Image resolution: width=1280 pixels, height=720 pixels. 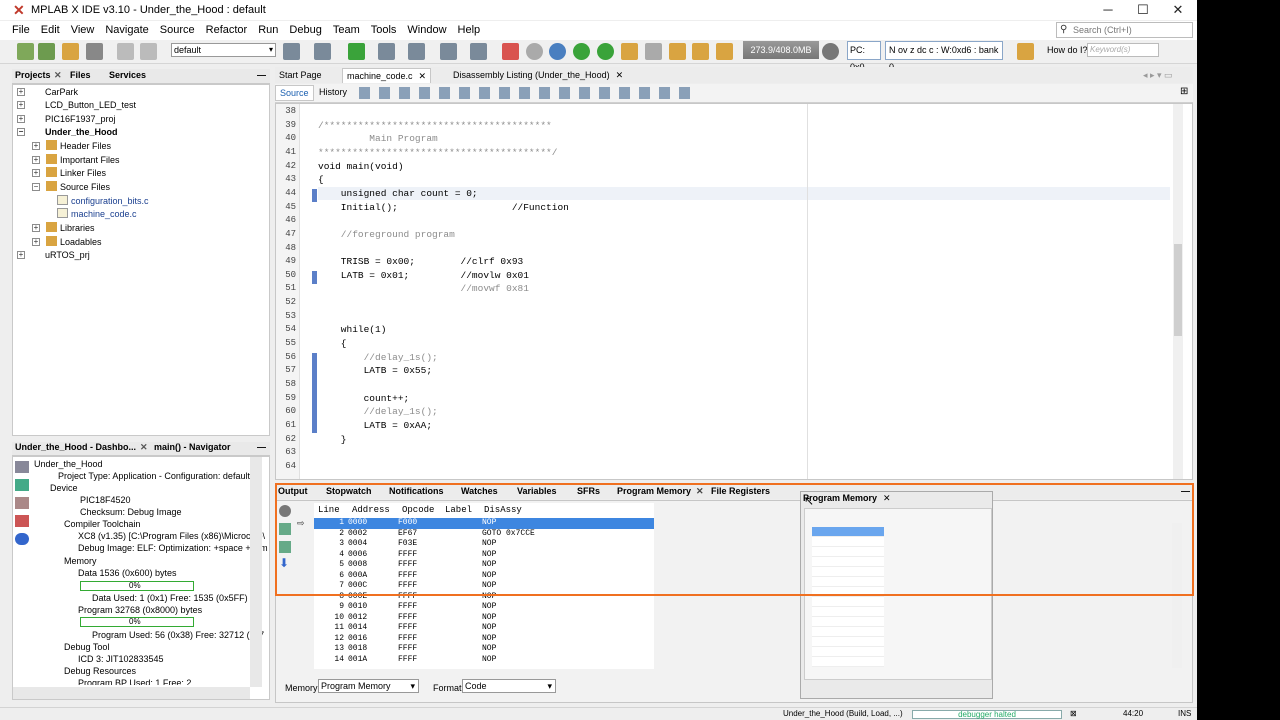 What do you see at coordinates (581, 51) in the screenshot?
I see `continue-icon` at bounding box center [581, 51].